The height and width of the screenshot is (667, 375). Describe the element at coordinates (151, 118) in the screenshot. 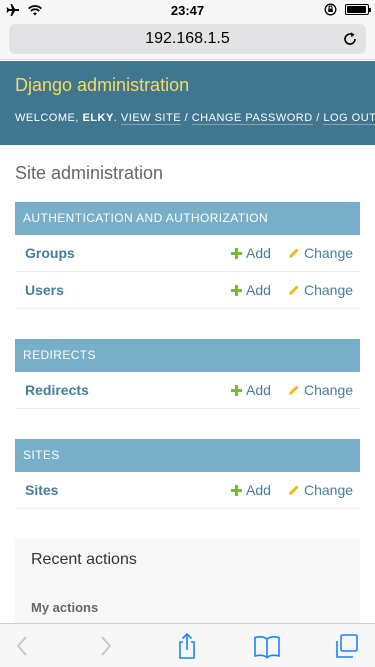

I see `view-site-link: VIEW SITE` at that location.